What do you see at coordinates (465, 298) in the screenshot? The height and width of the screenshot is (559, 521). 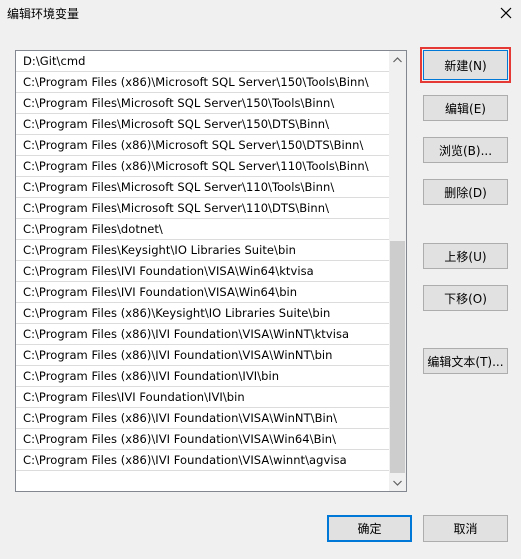 I see `move-down-button: 下移(O)` at bounding box center [465, 298].